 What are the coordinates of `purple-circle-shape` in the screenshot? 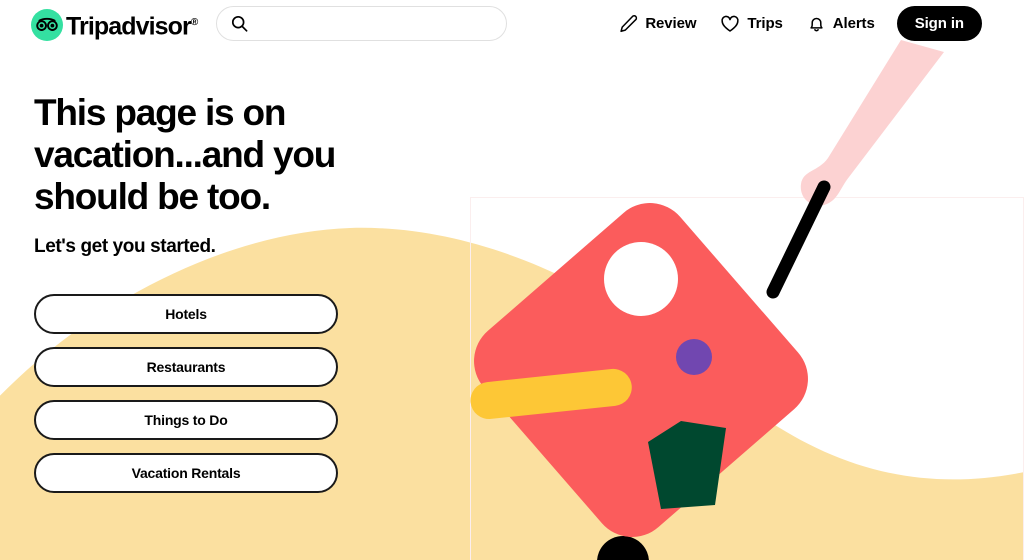 It's located at (694, 357).